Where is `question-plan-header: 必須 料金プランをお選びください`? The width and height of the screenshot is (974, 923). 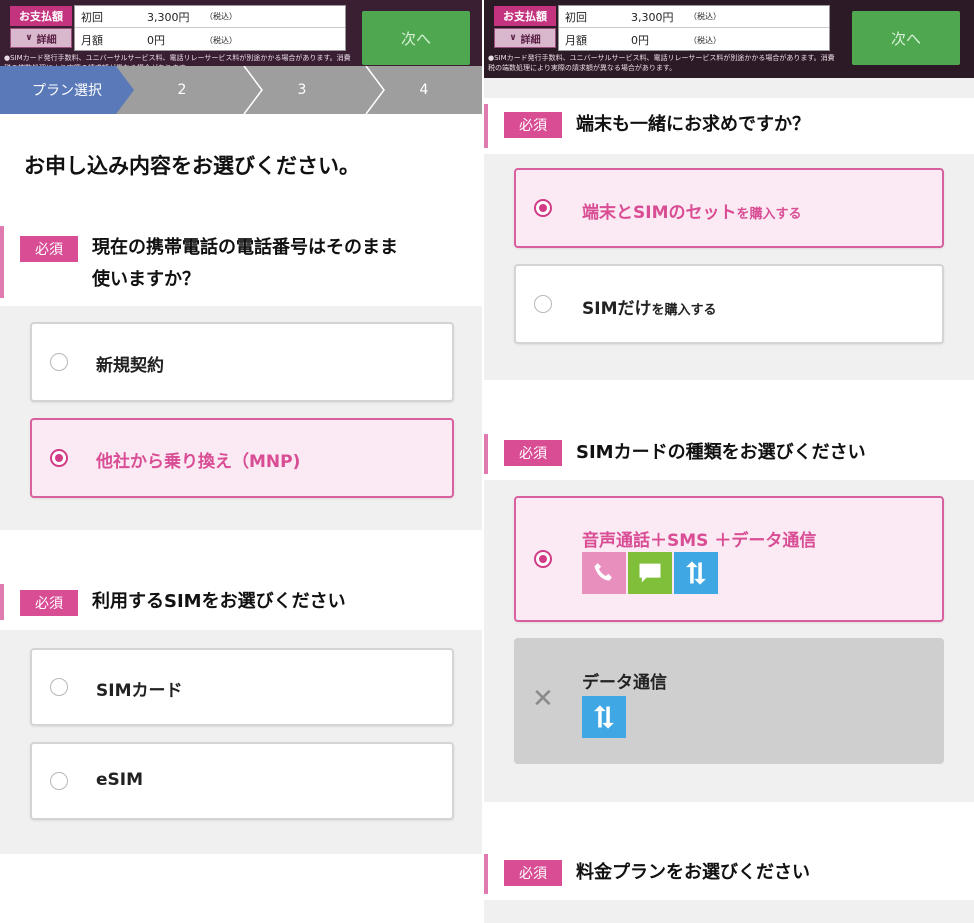 question-plan-header: 必須 料金プランをお選びください is located at coordinates (729, 874).